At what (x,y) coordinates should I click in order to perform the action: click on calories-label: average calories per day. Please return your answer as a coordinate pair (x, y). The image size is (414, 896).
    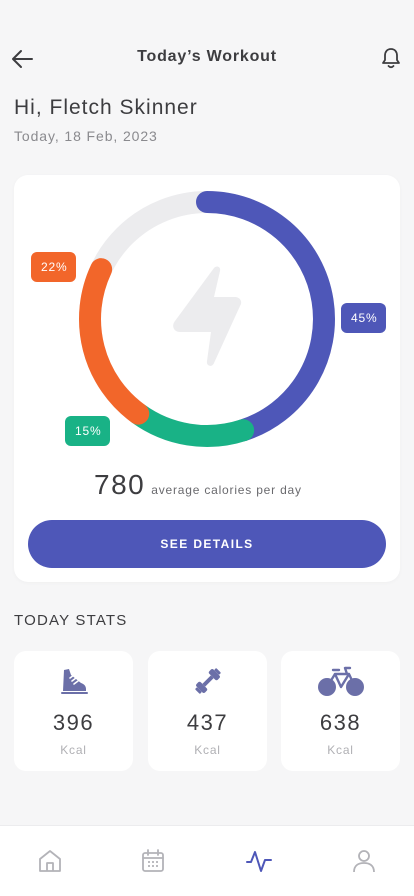
    Looking at the image, I should click on (226, 490).